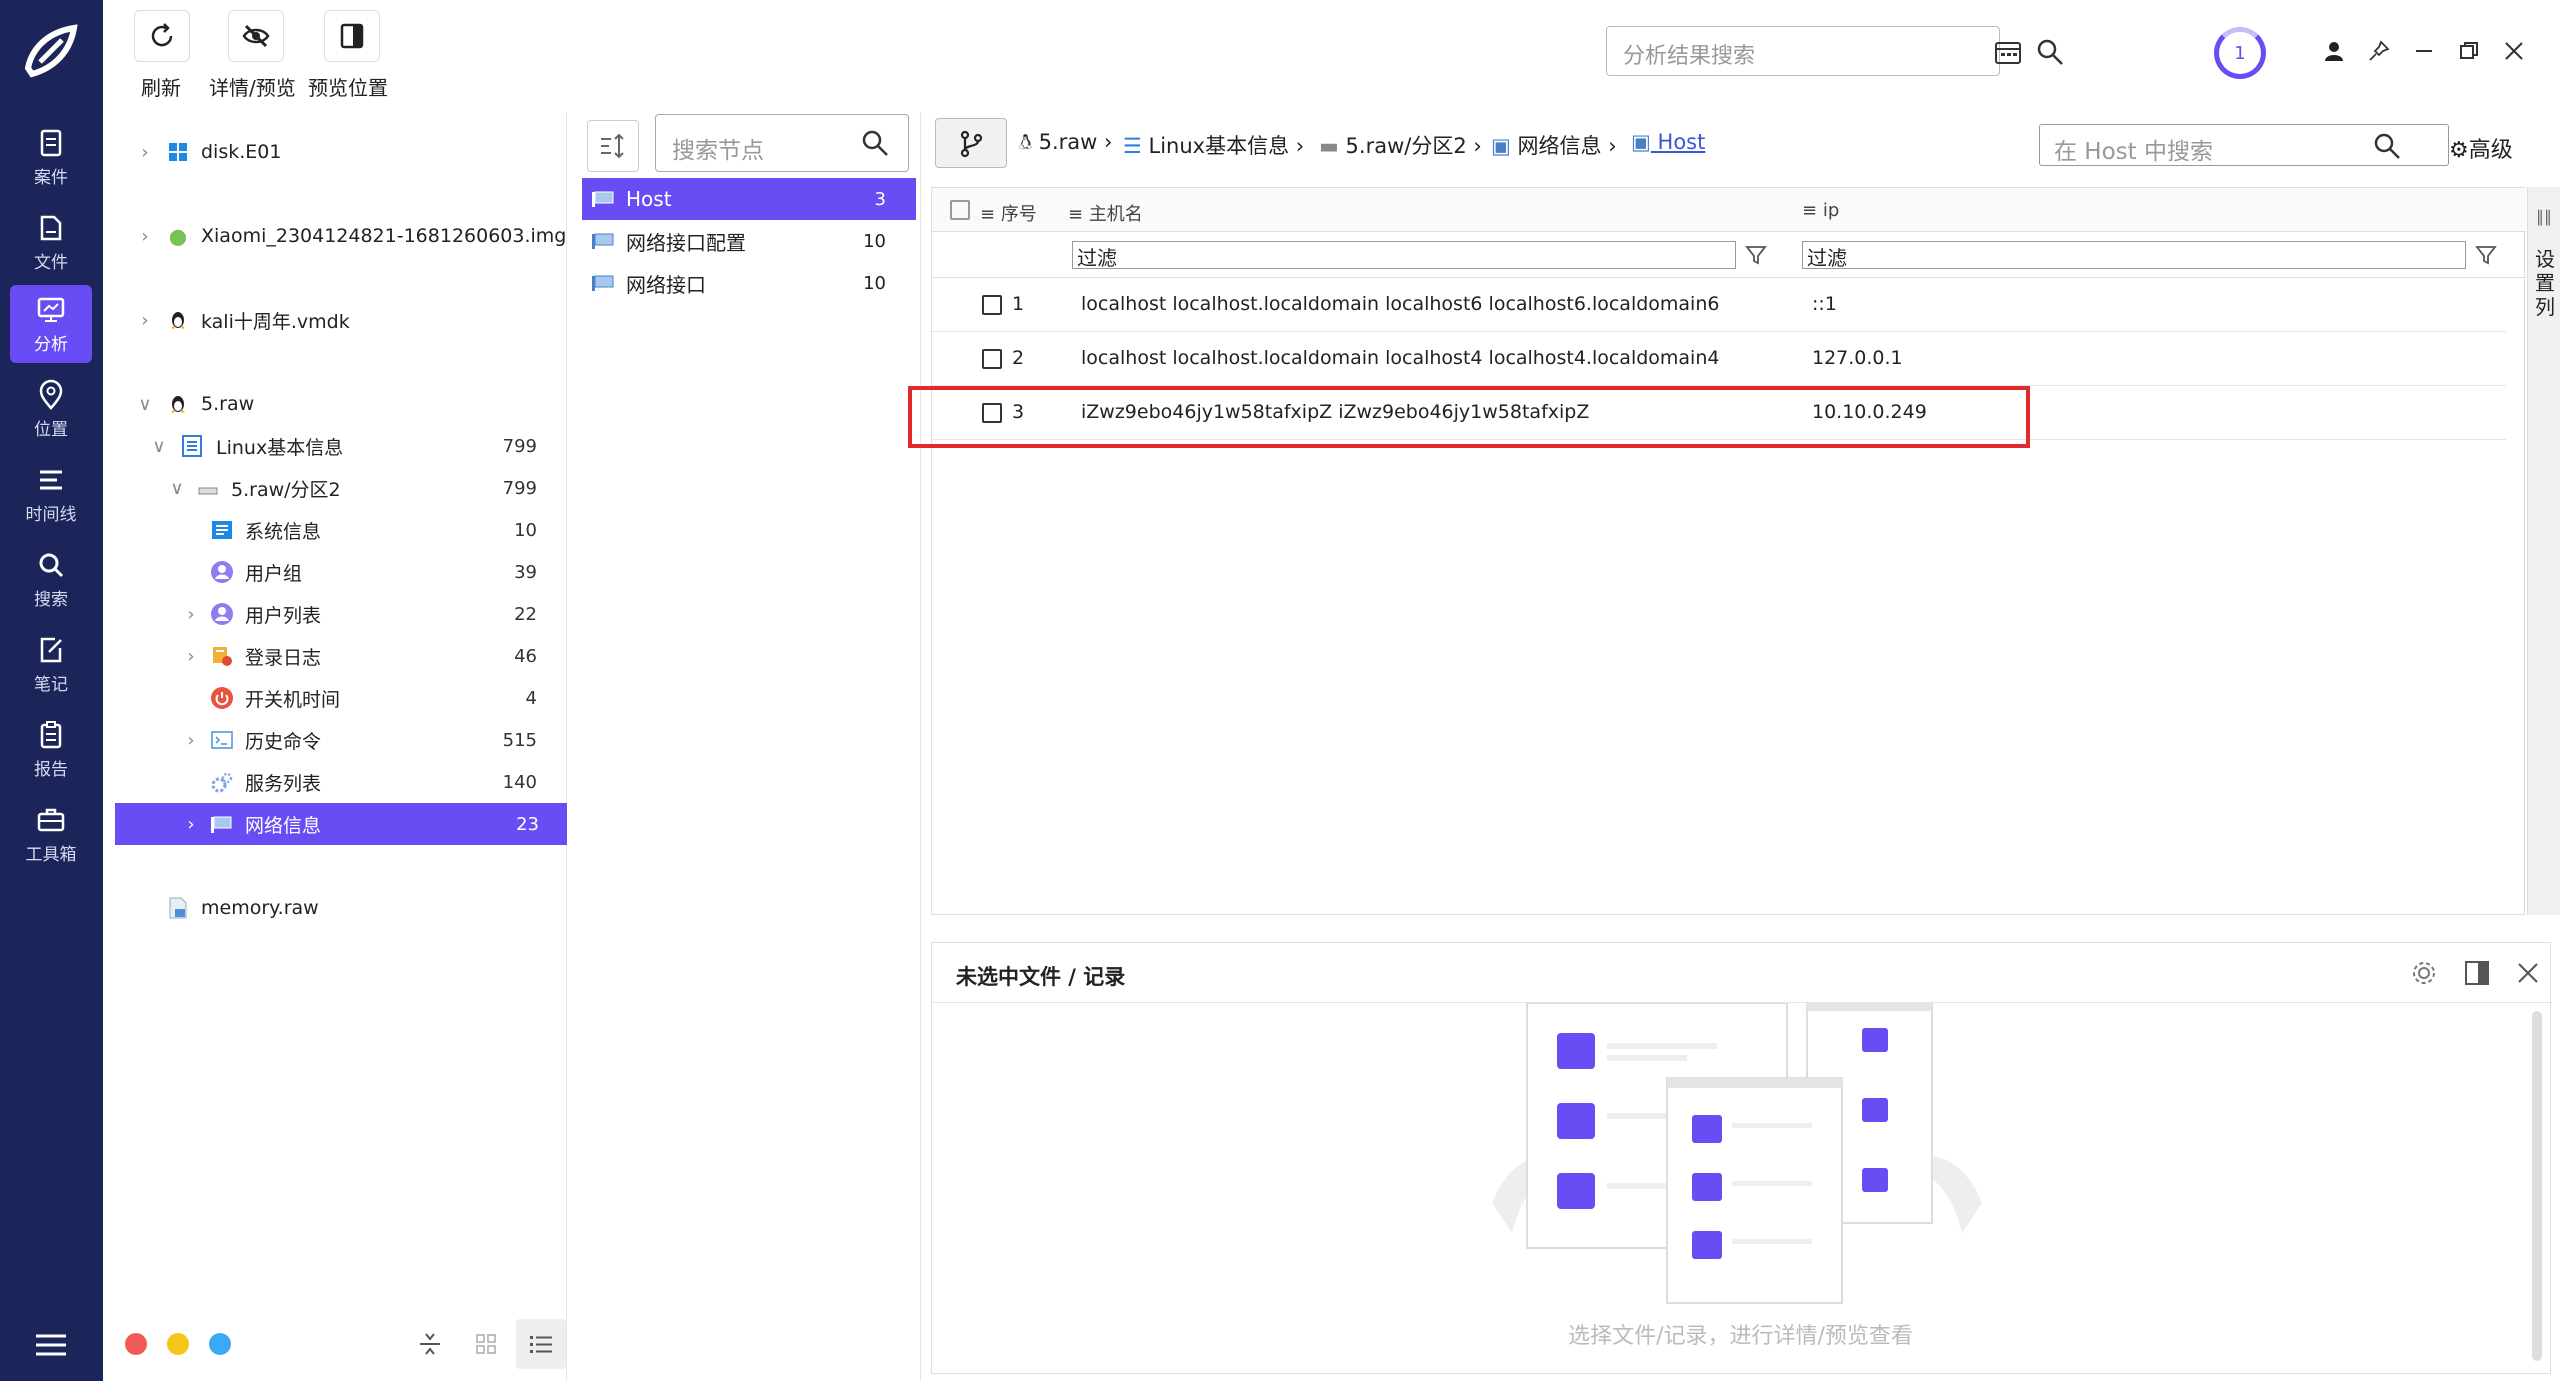 This screenshot has width=2560, height=1381. Describe the element at coordinates (220, 1344) in the screenshot. I see `blue-tag-dot` at that location.